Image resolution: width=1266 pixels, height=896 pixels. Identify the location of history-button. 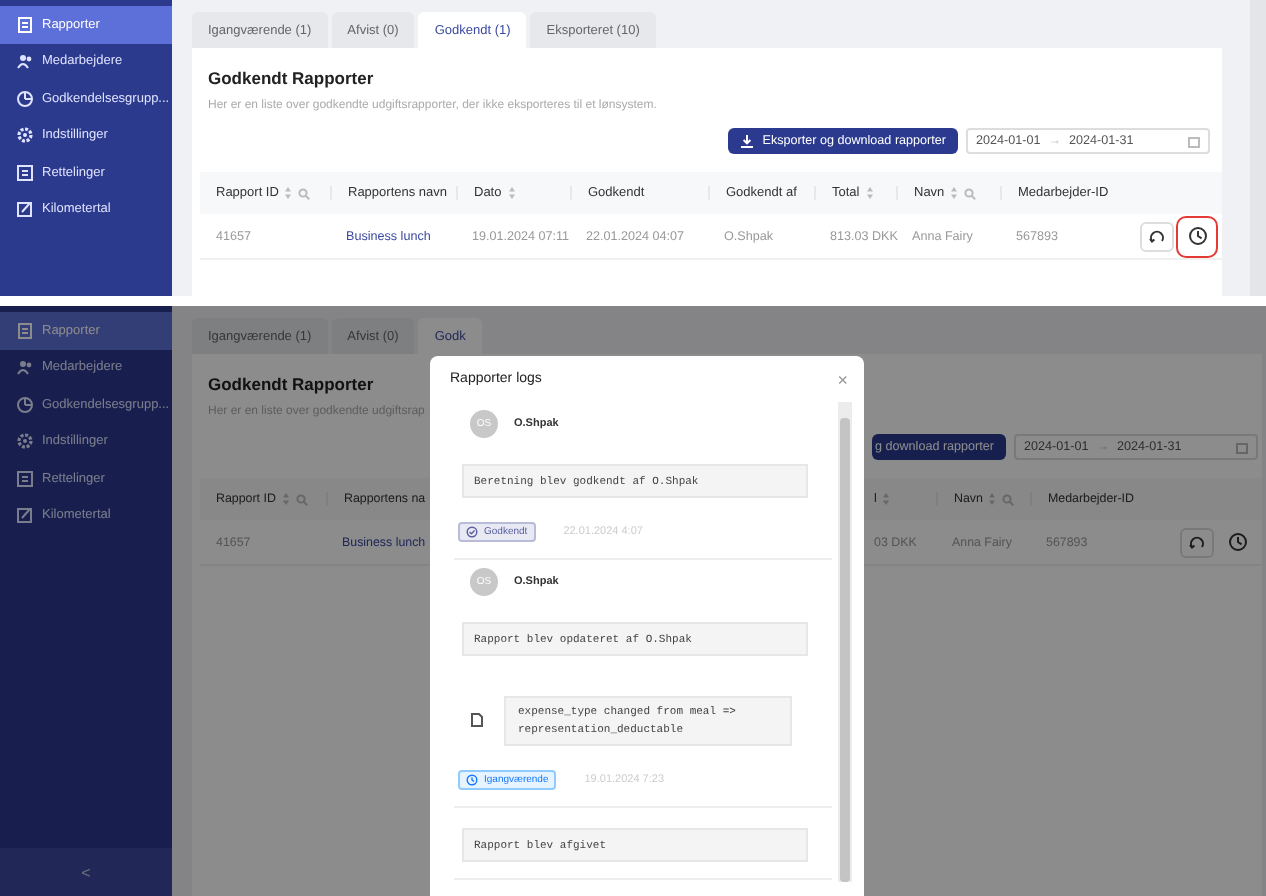
(1197, 236).